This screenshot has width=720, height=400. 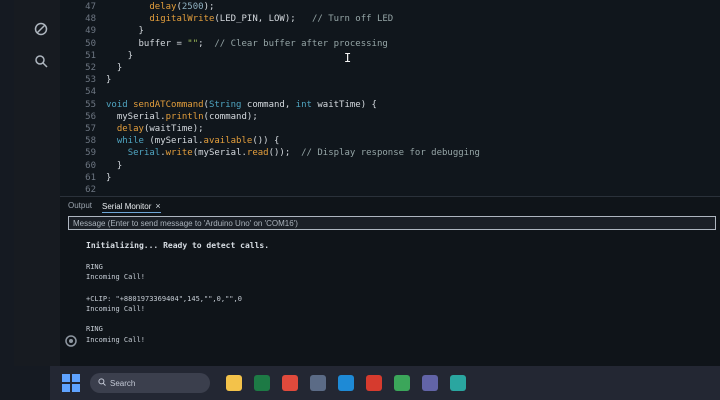 I want to click on code-token: delay, so click(x=130, y=129).